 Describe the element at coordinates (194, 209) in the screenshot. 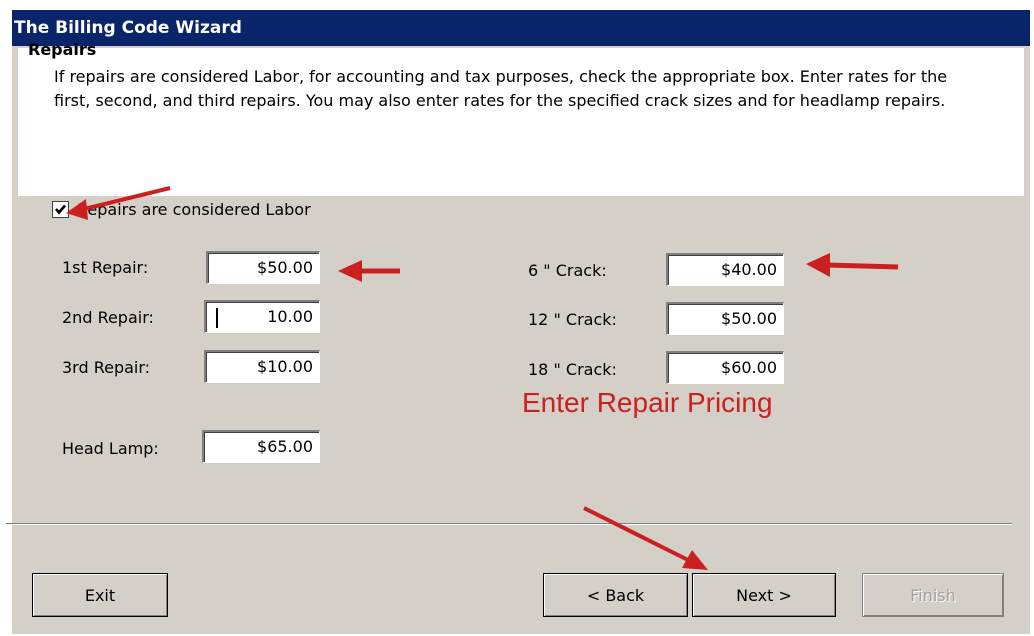

I see `labor-checkbox-label: Repairs are considered Labor` at that location.